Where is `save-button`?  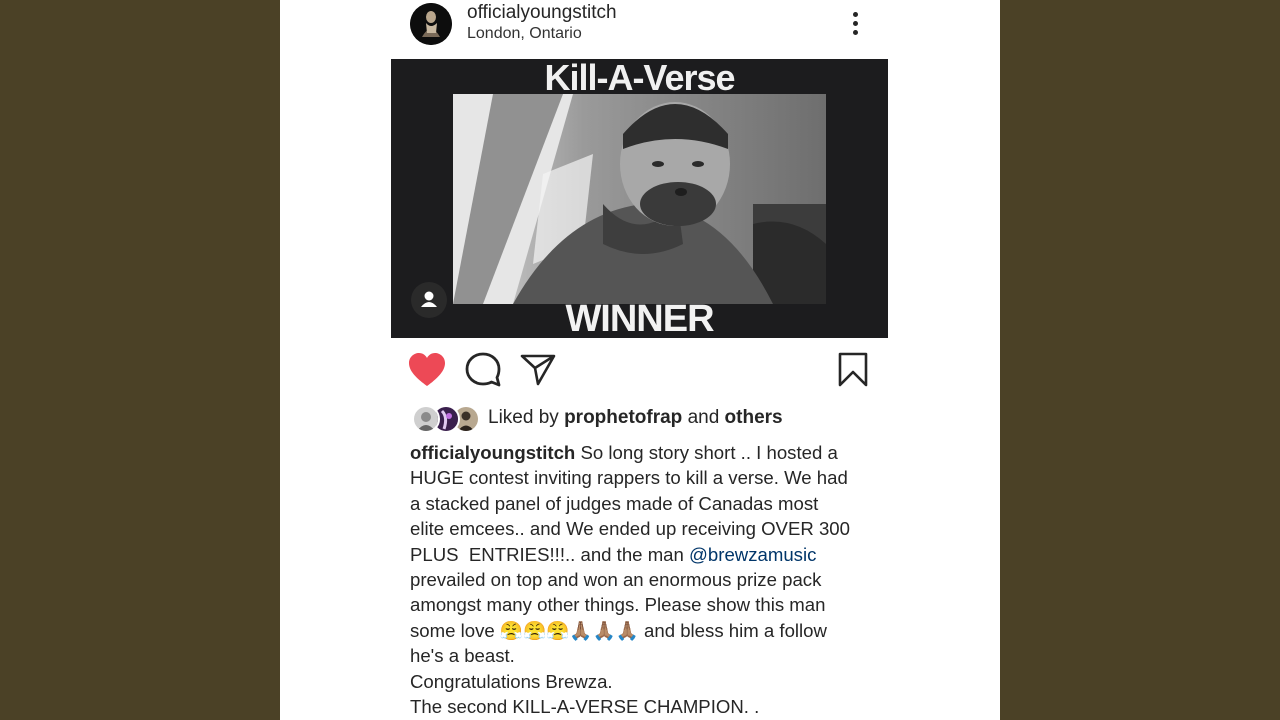 save-button is located at coordinates (853, 370).